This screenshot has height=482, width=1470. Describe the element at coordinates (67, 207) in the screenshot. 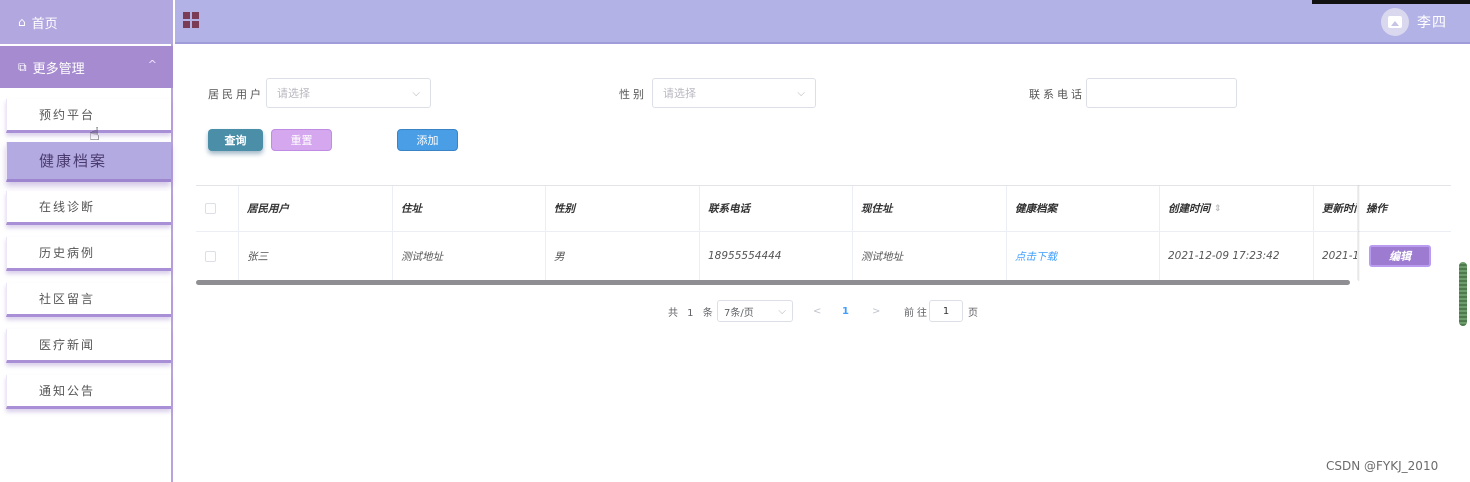

I see `sidebar-item-label: 在线诊断` at that location.